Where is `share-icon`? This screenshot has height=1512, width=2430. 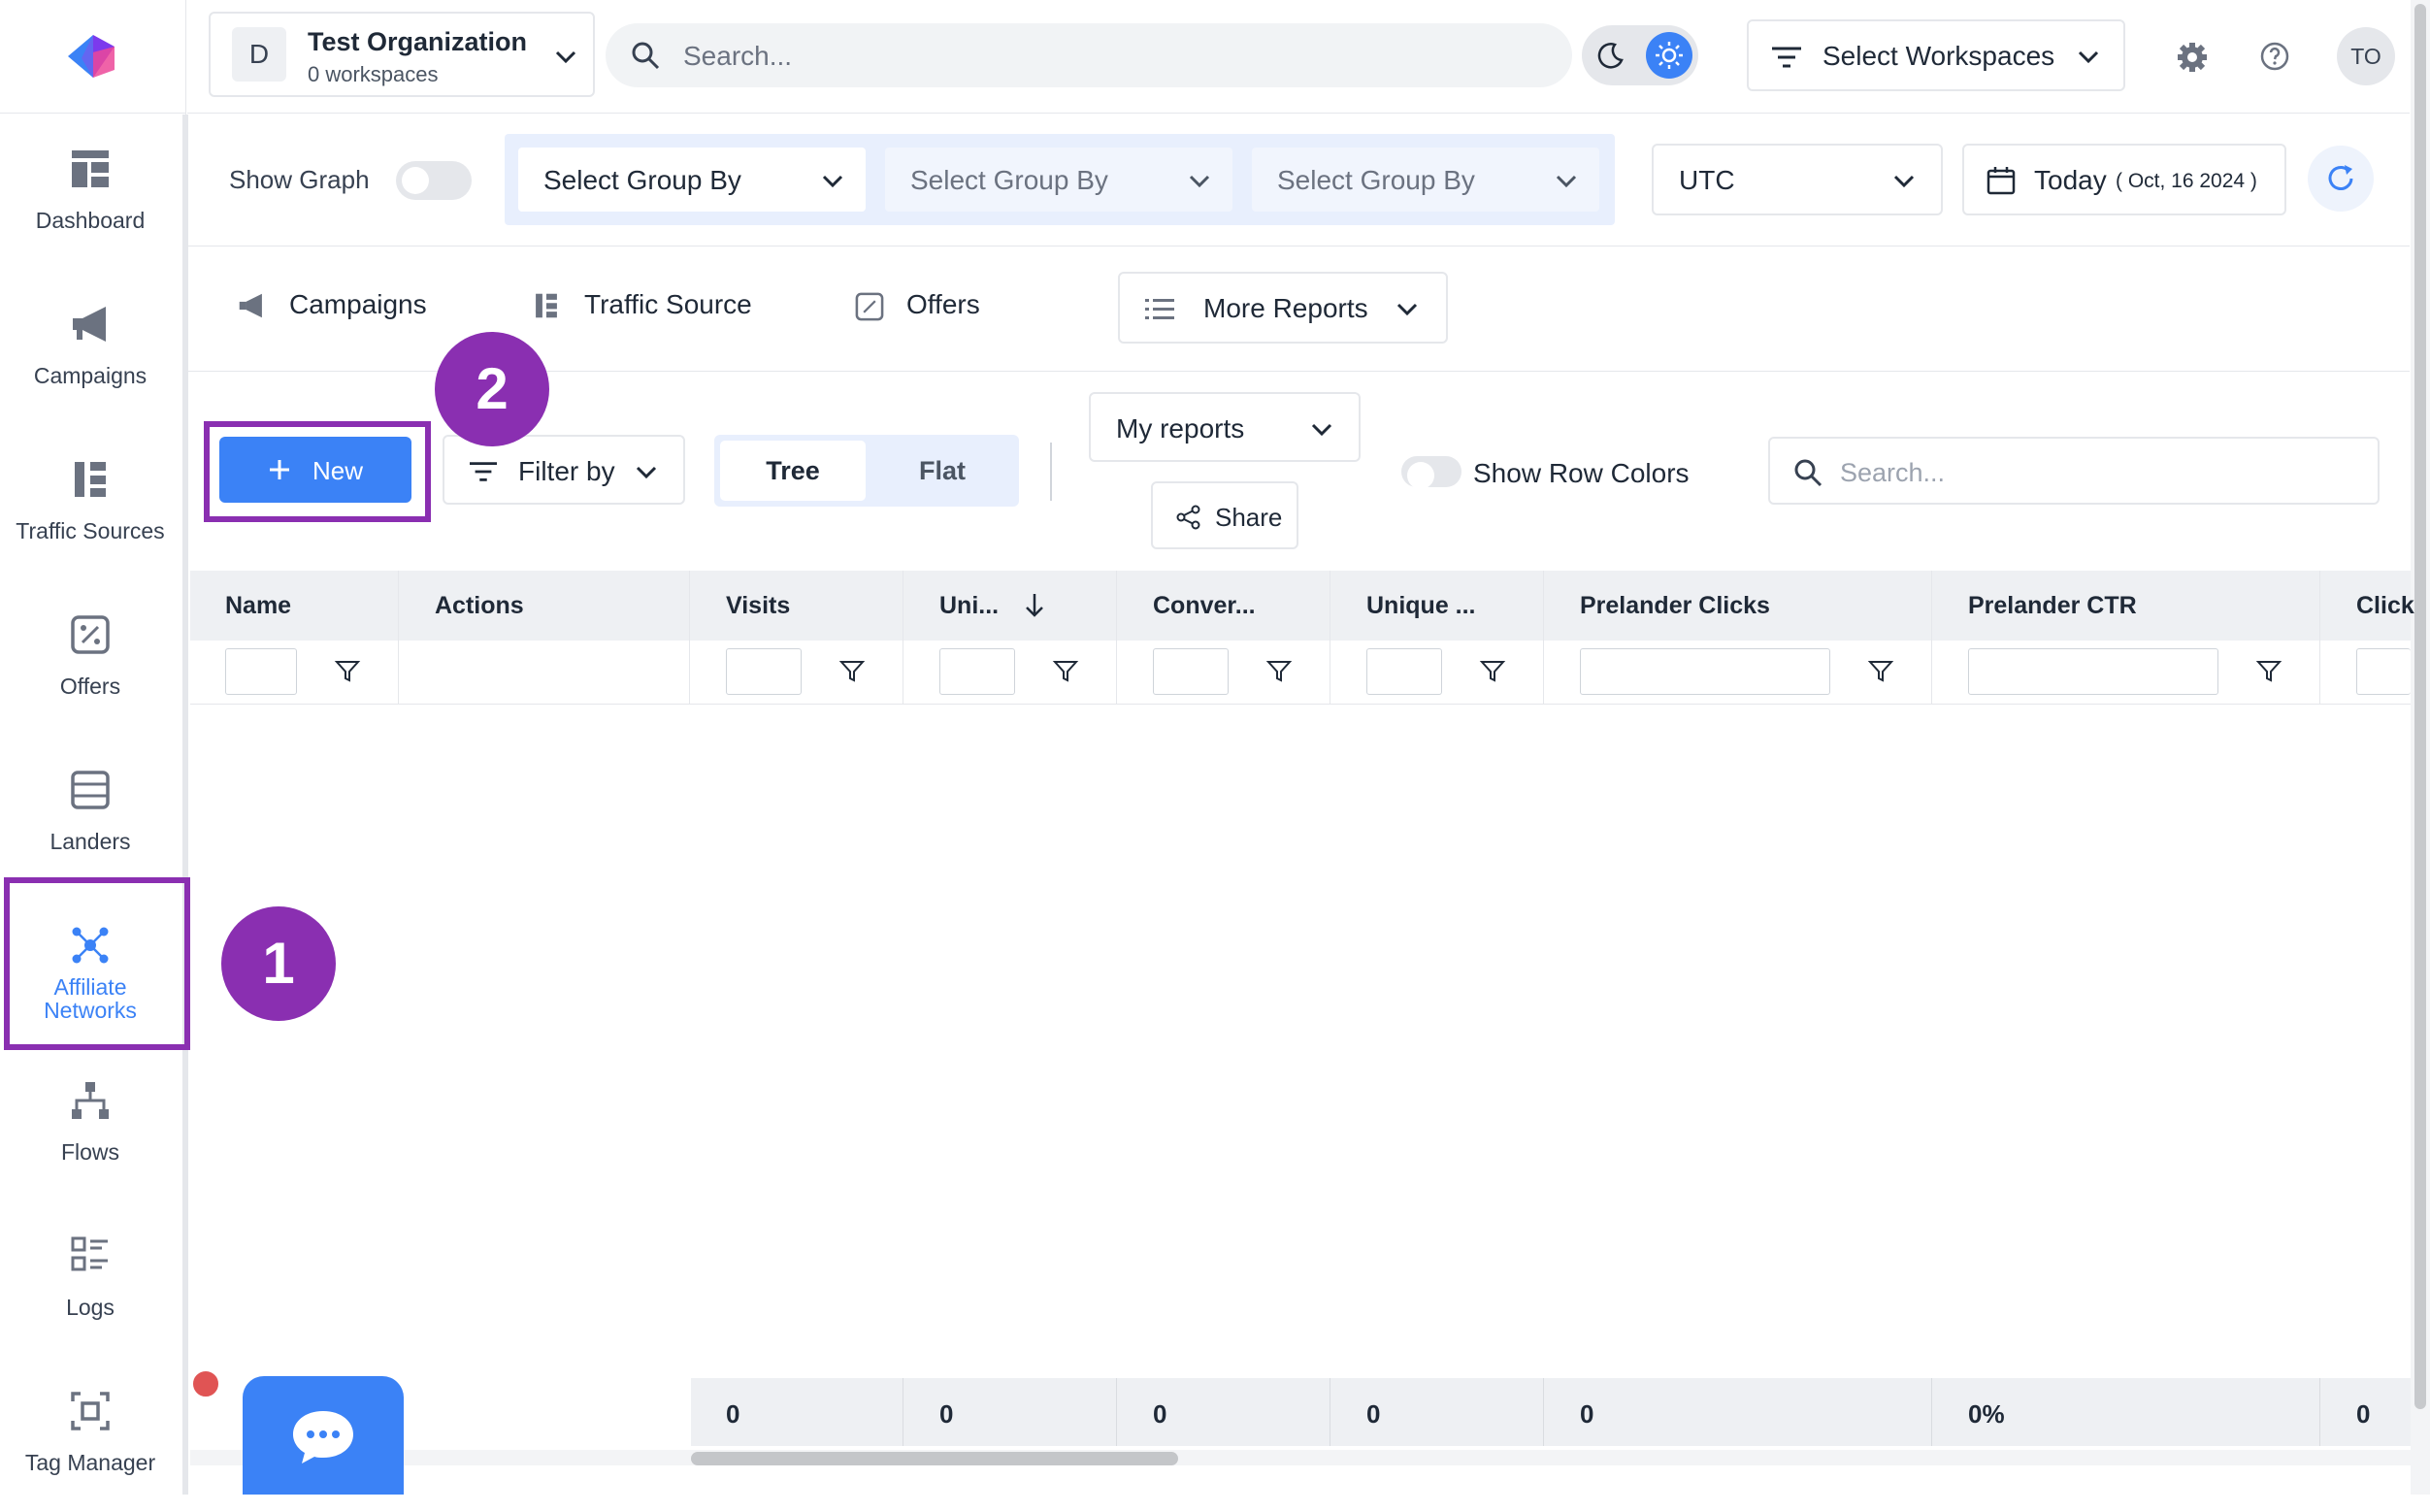
share-icon is located at coordinates (1188, 517).